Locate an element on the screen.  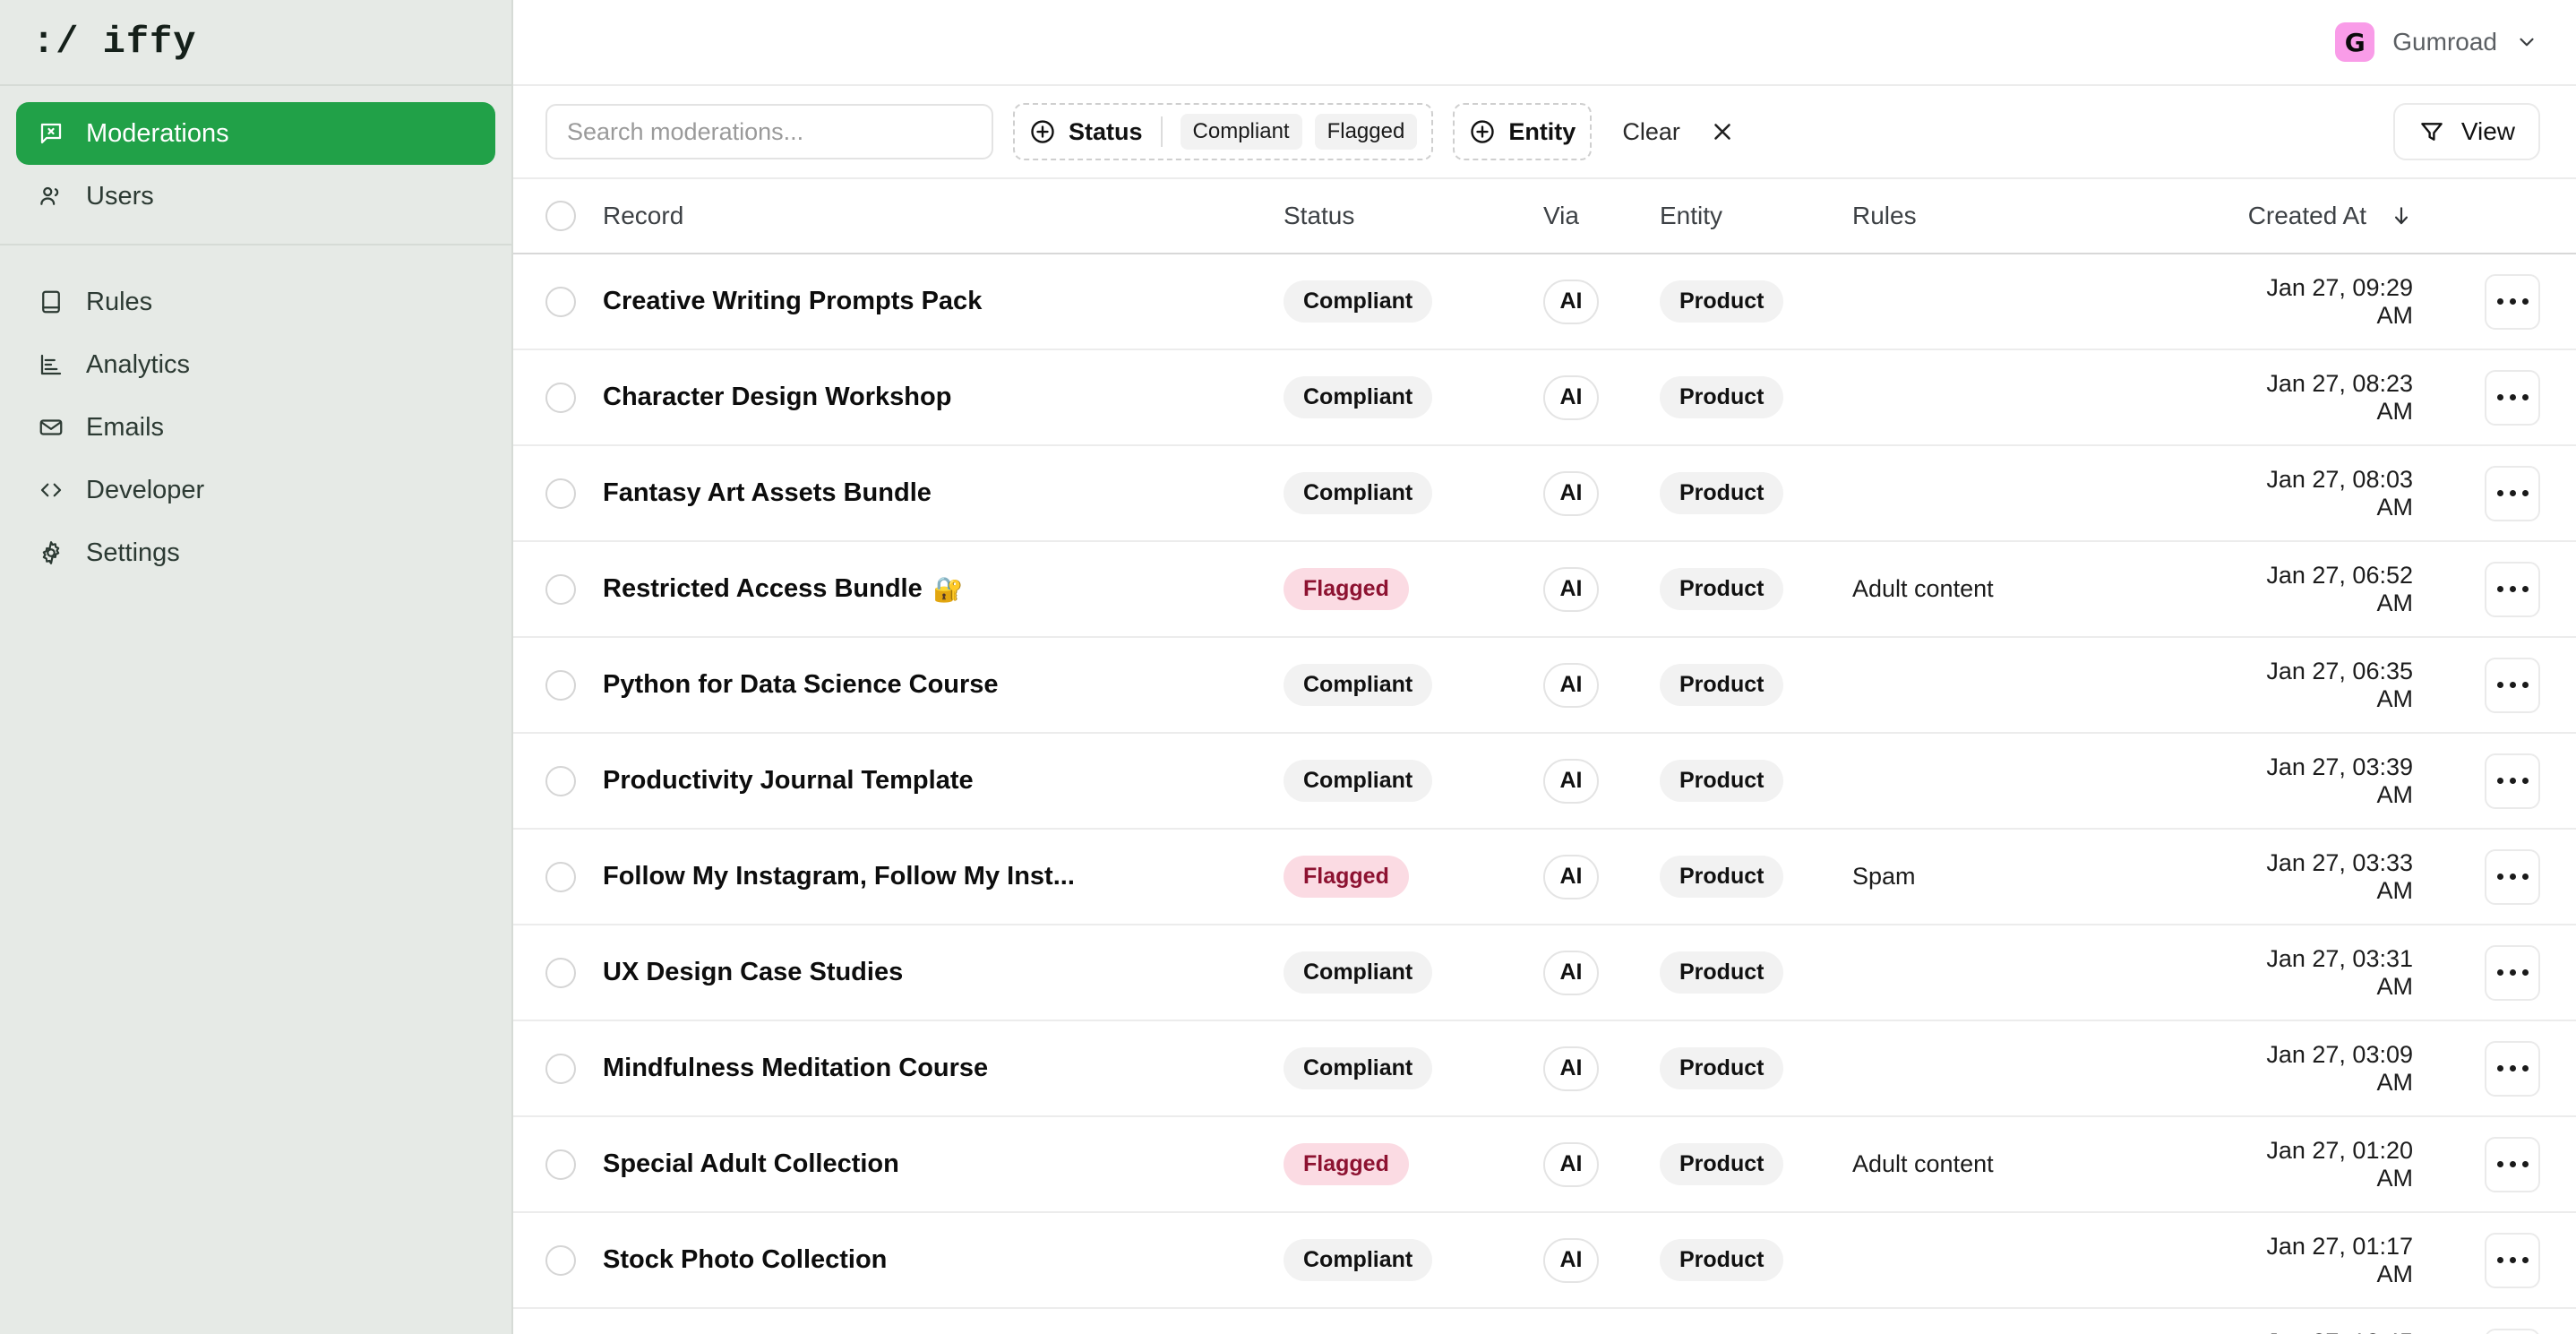
record-name: Creative Writing Prompts Pack is located at coordinates (943, 301).